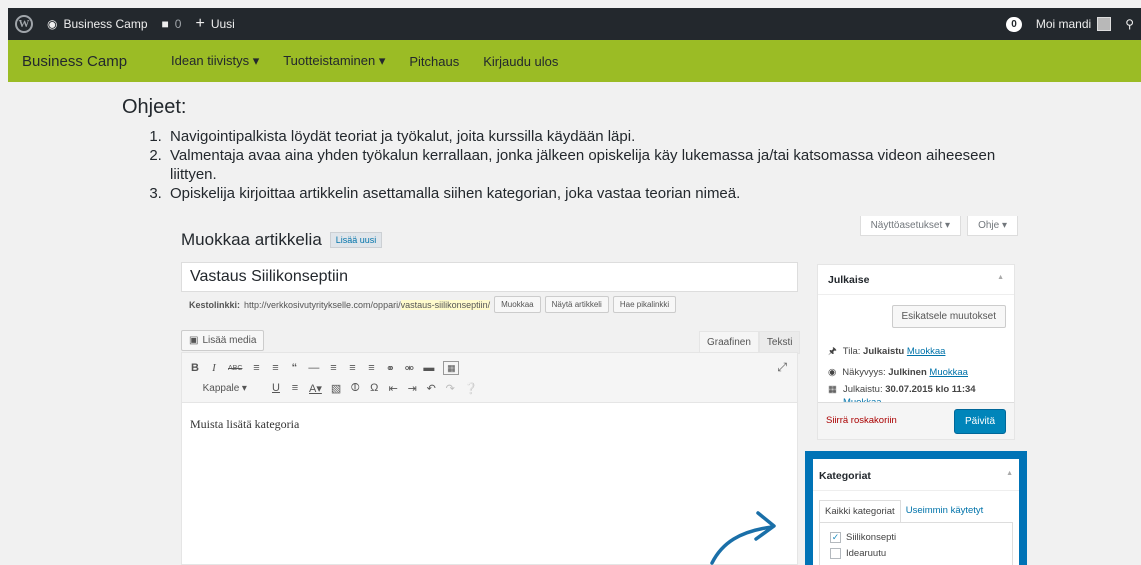 Image resolution: width=1141 pixels, height=565 pixels. I want to click on tab-text: Teksti, so click(779, 342).